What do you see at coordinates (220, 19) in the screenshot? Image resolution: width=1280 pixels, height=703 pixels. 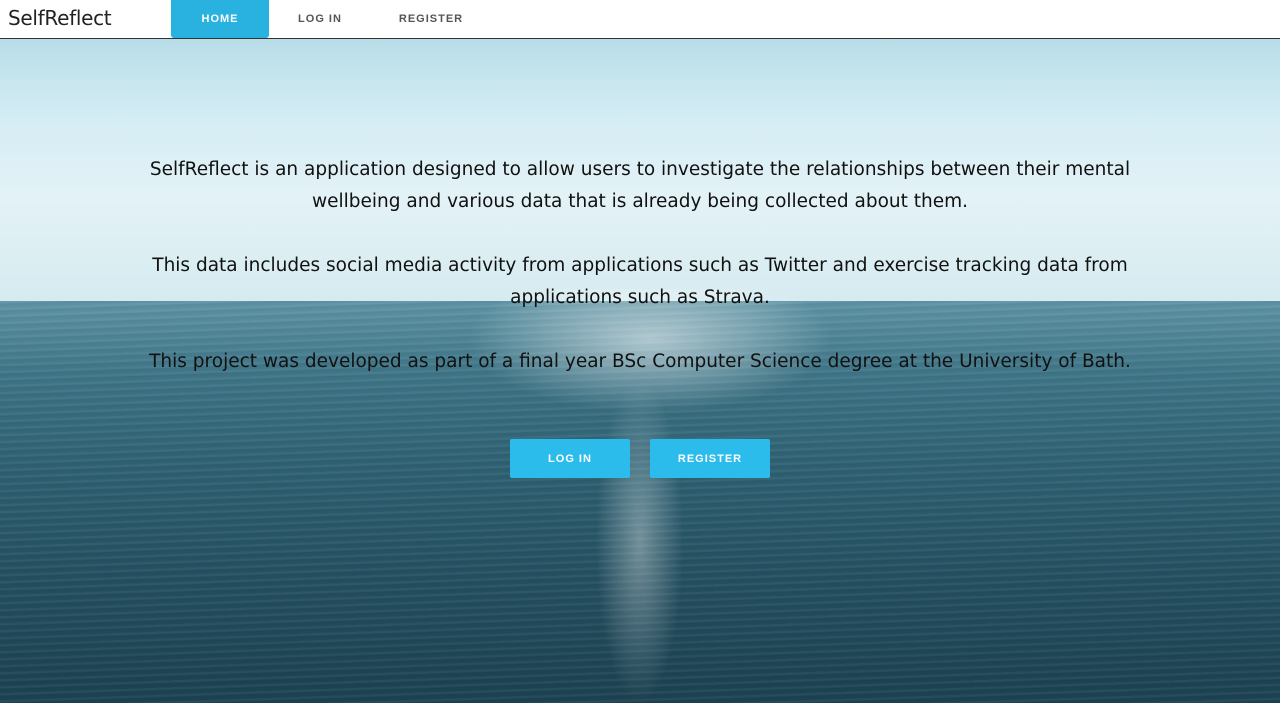 I see `nav-home: HOME` at bounding box center [220, 19].